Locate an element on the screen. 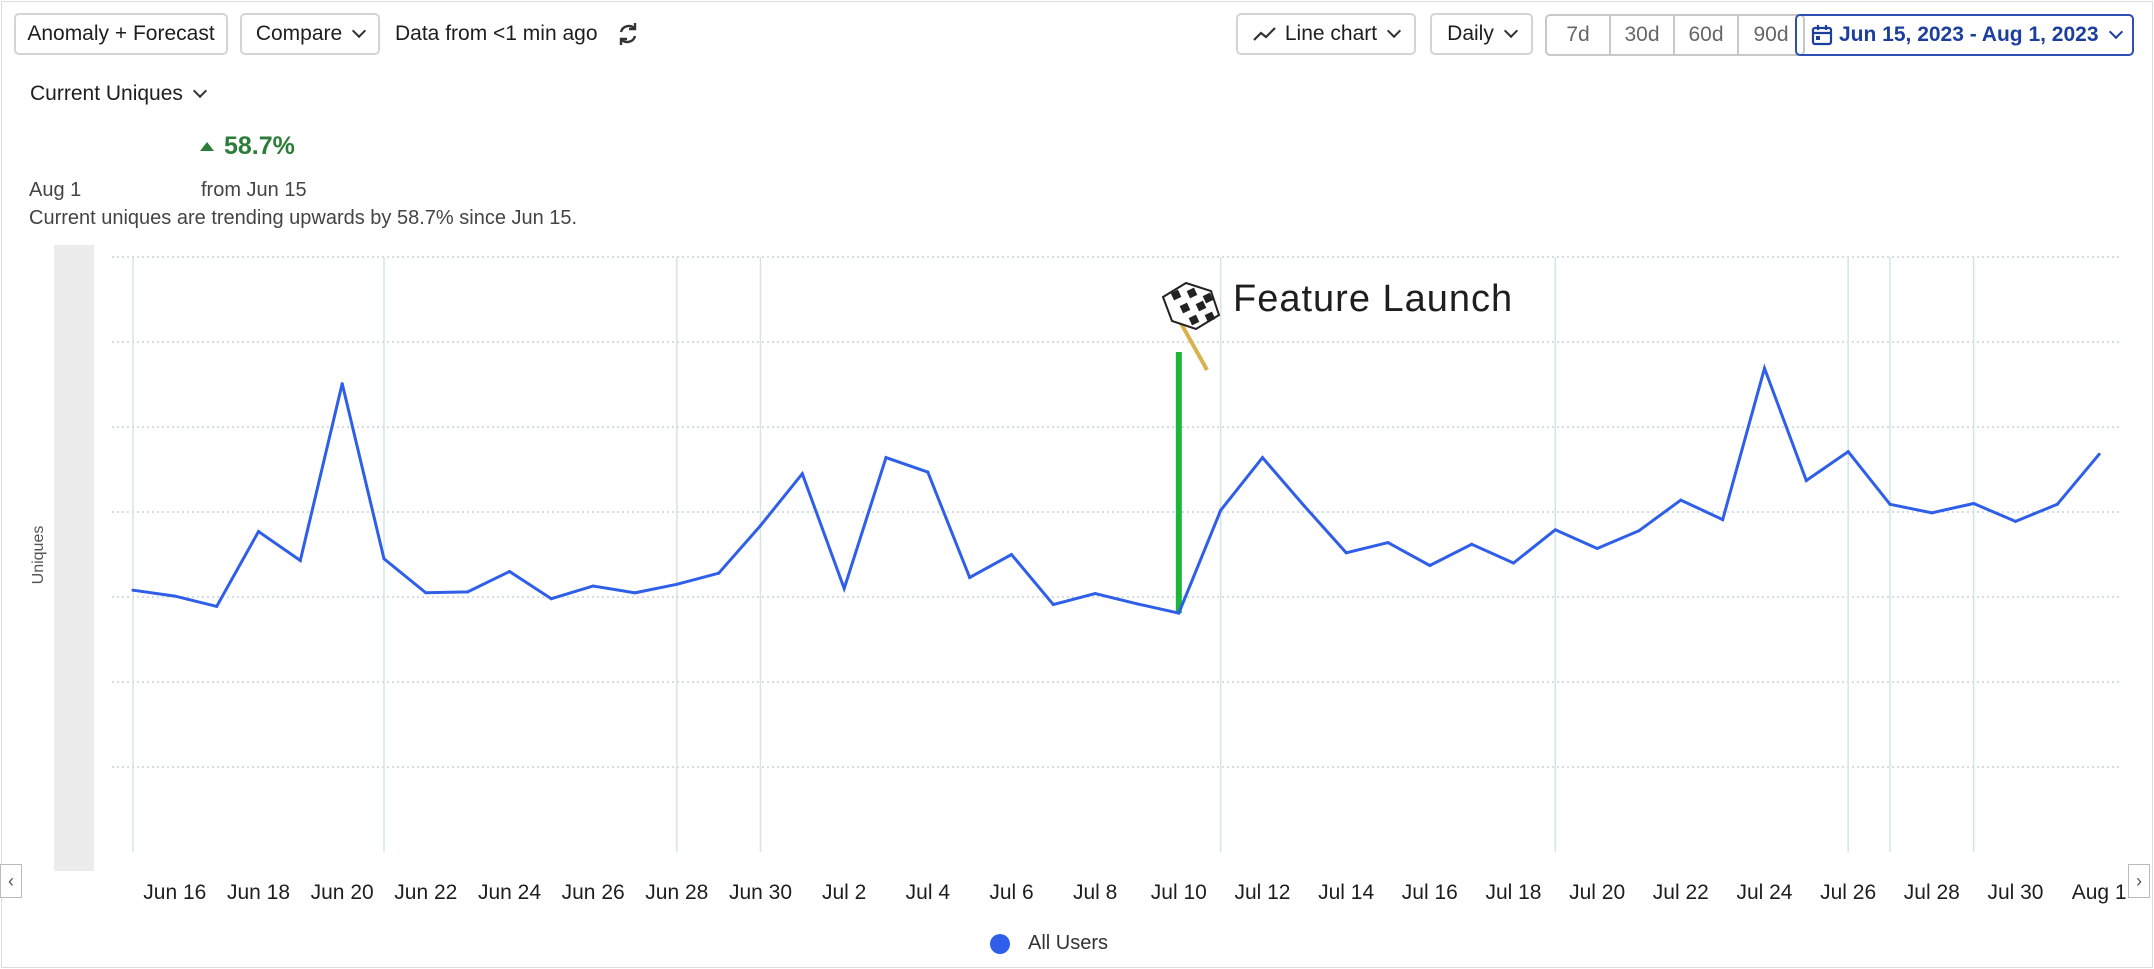 The height and width of the screenshot is (969, 2154). x-tick-label: Jul 4 is located at coordinates (928, 892).